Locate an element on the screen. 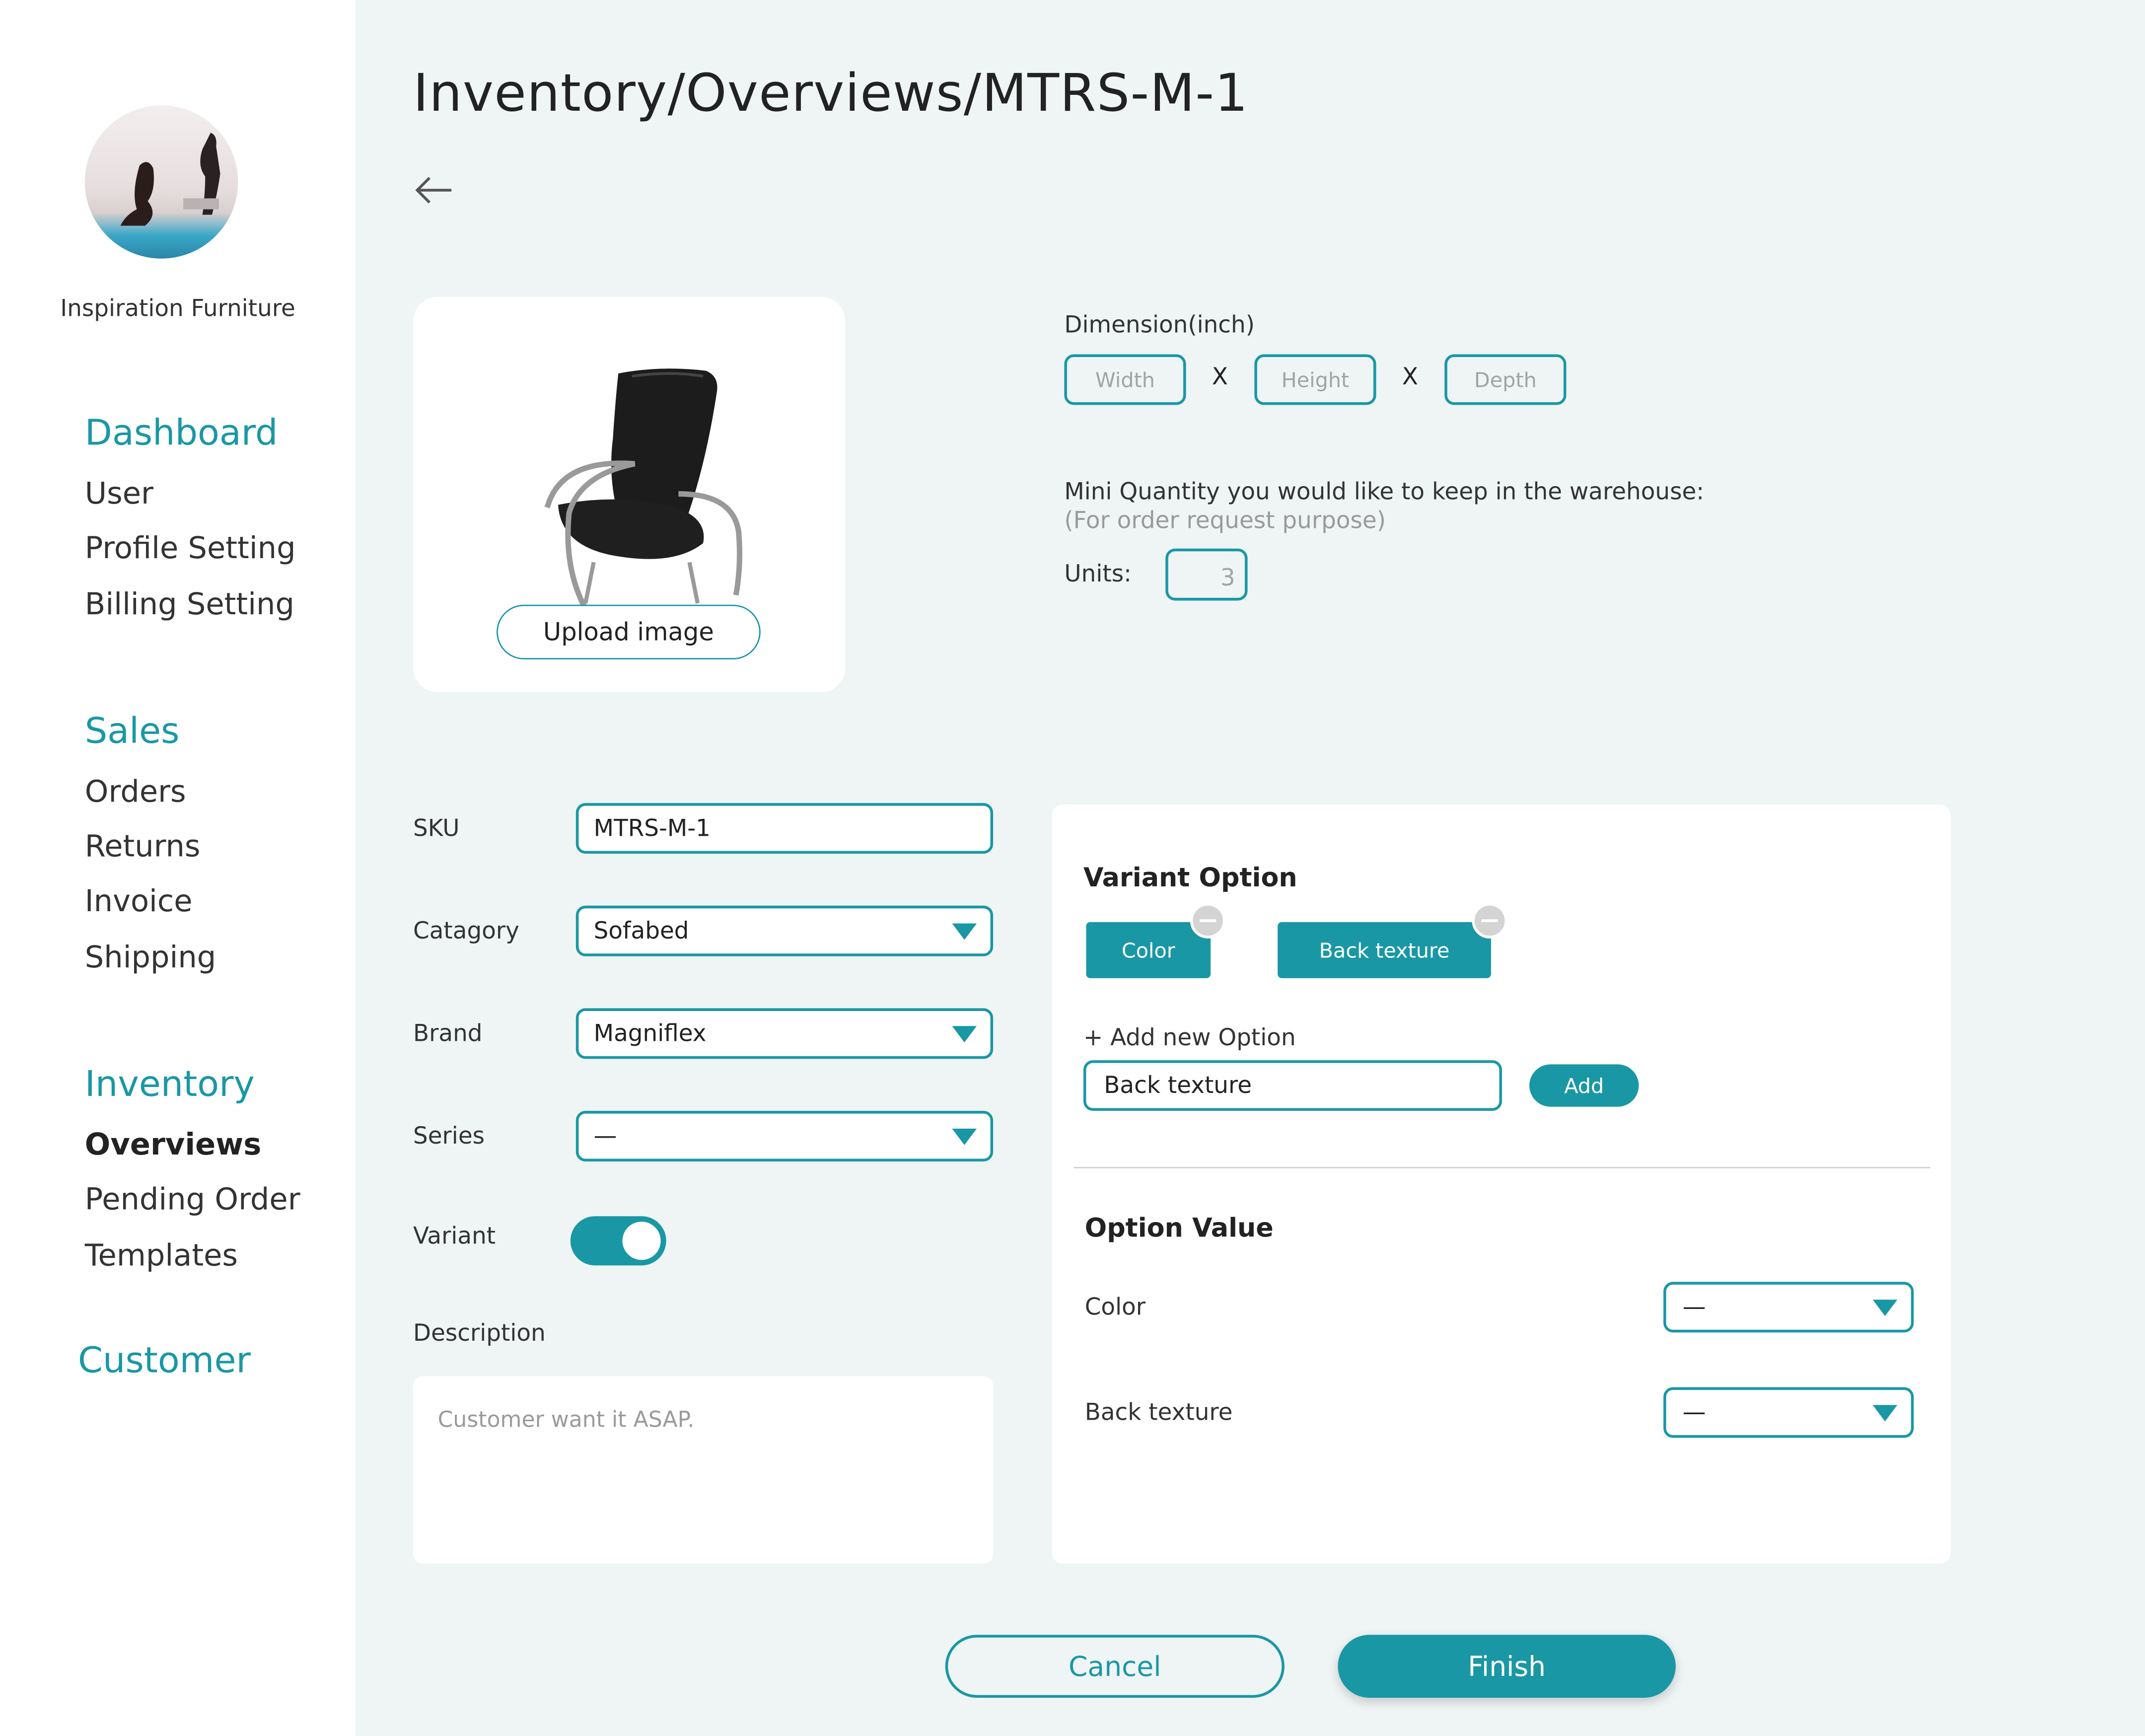  add-new-option-label: + Add new Option is located at coordinates (1190, 1038).